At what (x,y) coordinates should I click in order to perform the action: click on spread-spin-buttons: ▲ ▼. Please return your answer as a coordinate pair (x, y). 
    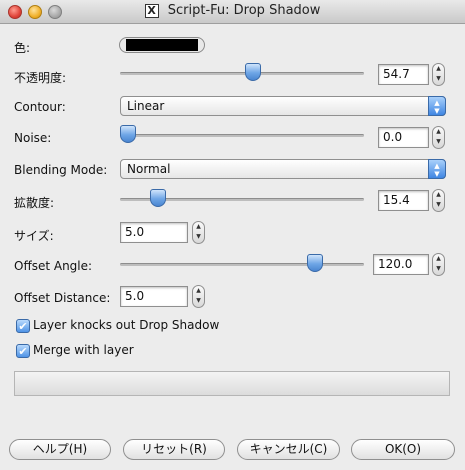
    Looking at the image, I should click on (438, 200).